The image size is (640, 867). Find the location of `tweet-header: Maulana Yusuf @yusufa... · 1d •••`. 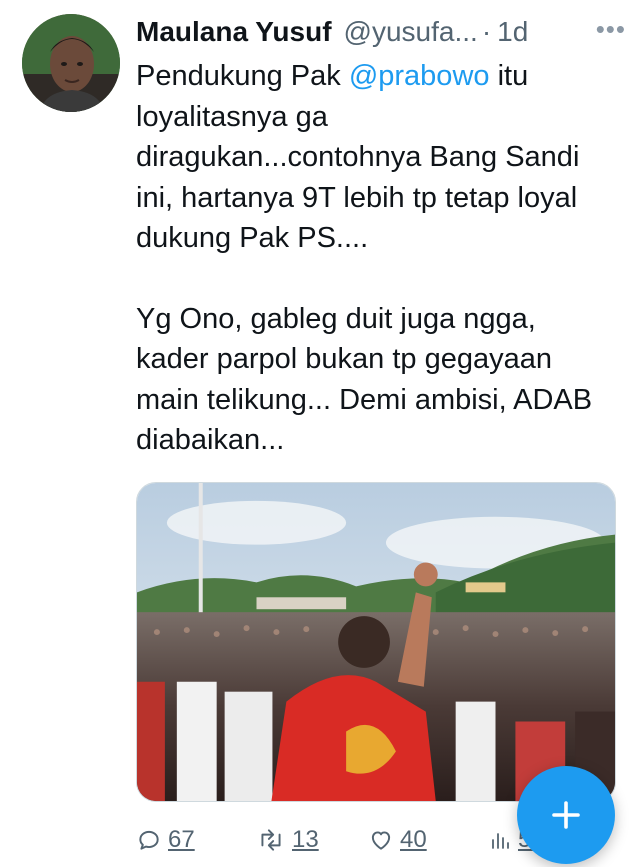

tweet-header: Maulana Yusuf @yusufa... · 1d ••• is located at coordinates (381, 32).